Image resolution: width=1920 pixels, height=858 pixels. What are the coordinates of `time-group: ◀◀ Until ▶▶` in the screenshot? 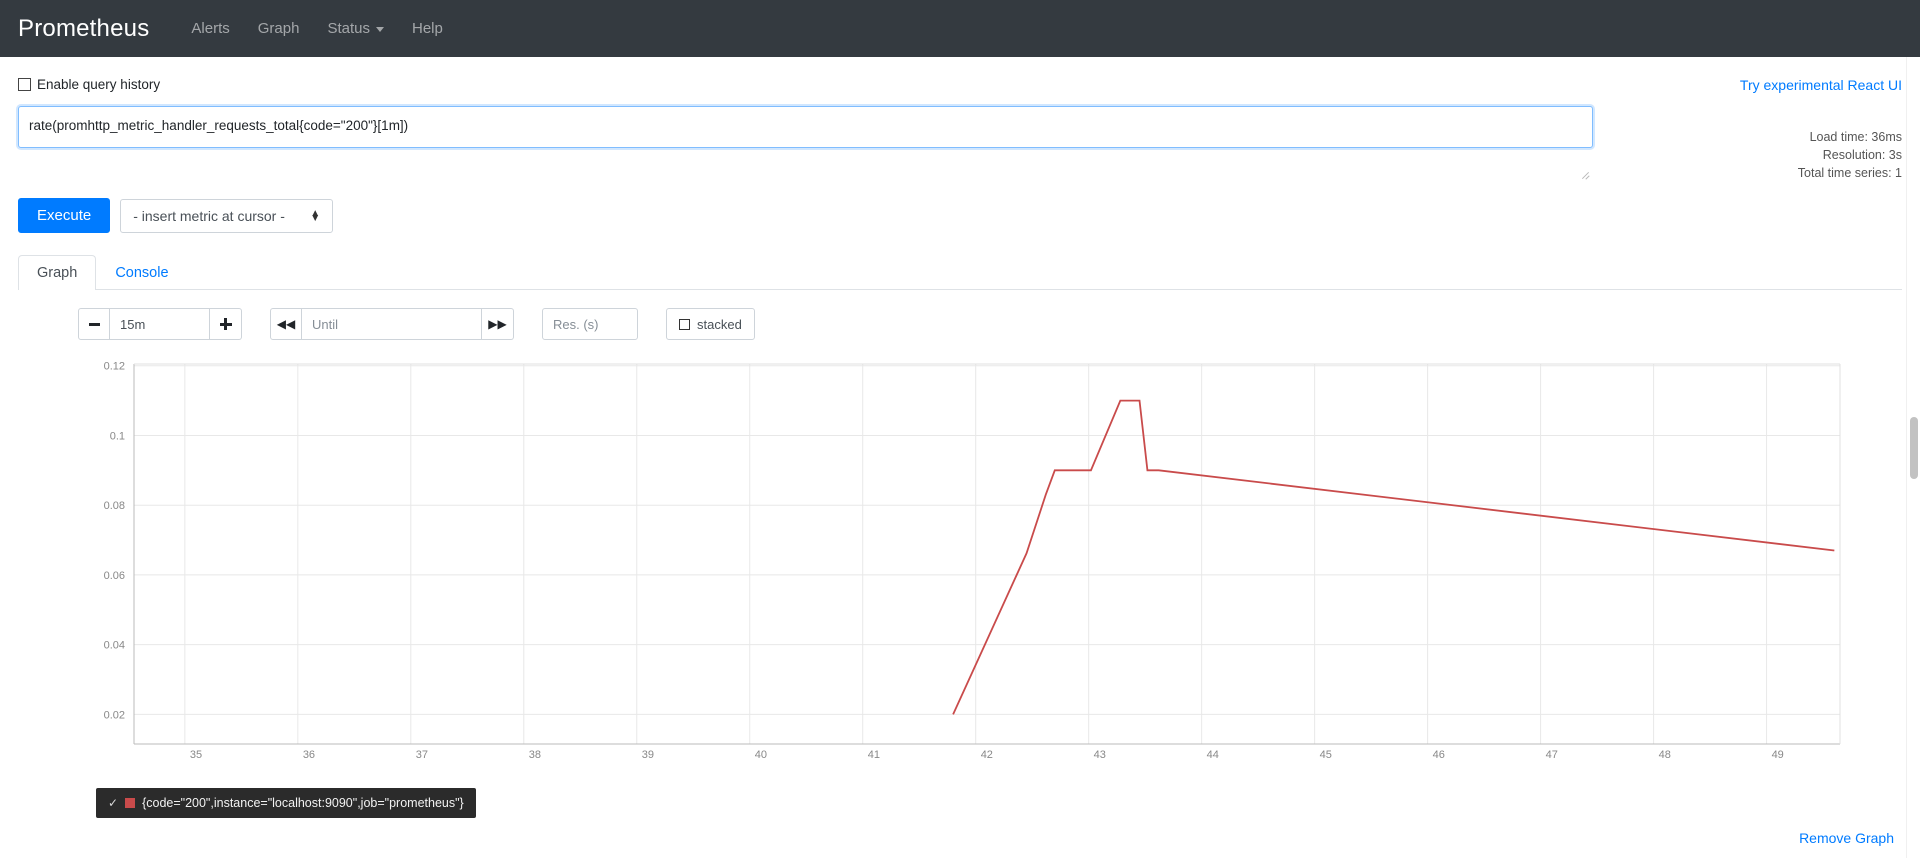 It's located at (392, 324).